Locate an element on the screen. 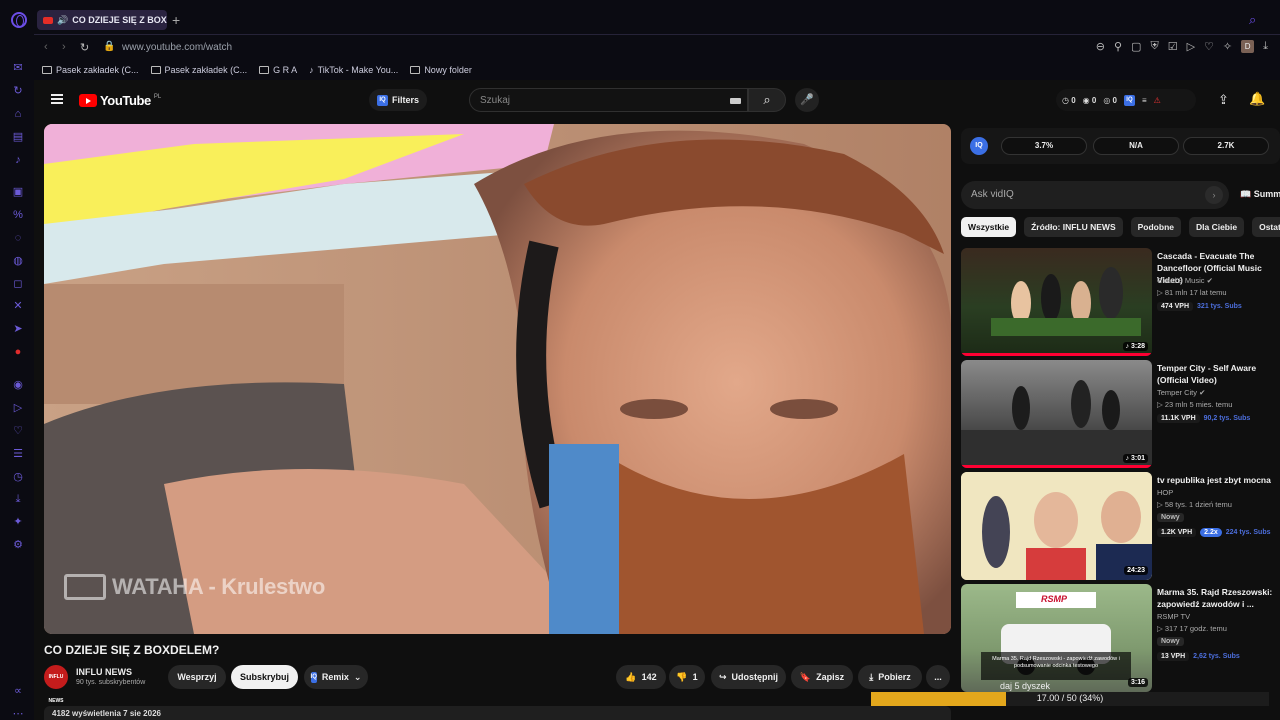 This screenshot has height=720, width=1280. rec-channel: HOP is located at coordinates (1165, 492).